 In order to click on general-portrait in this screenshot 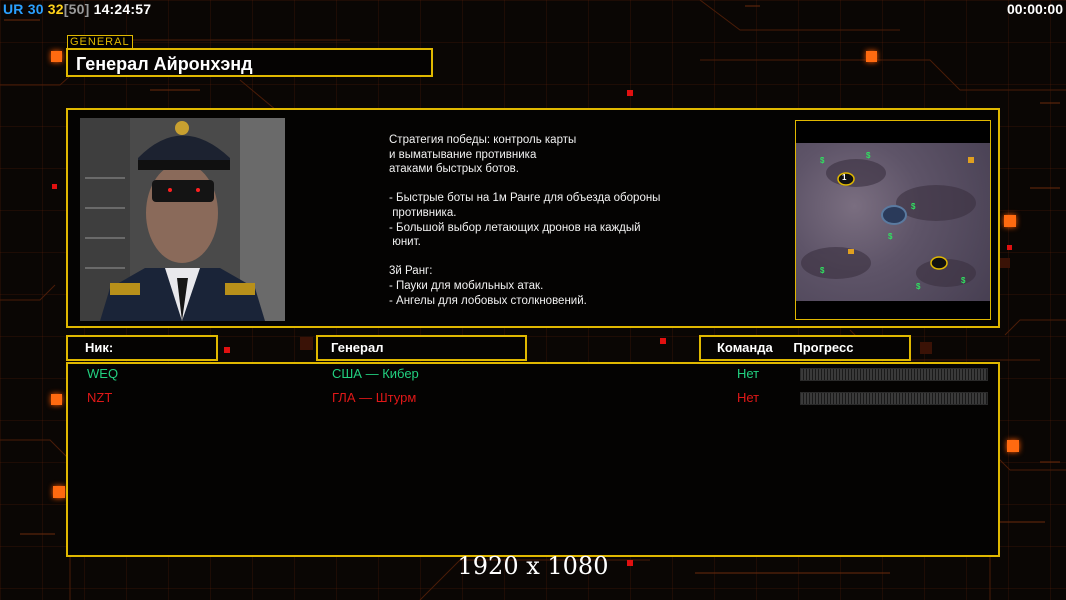, I will do `click(182, 219)`.